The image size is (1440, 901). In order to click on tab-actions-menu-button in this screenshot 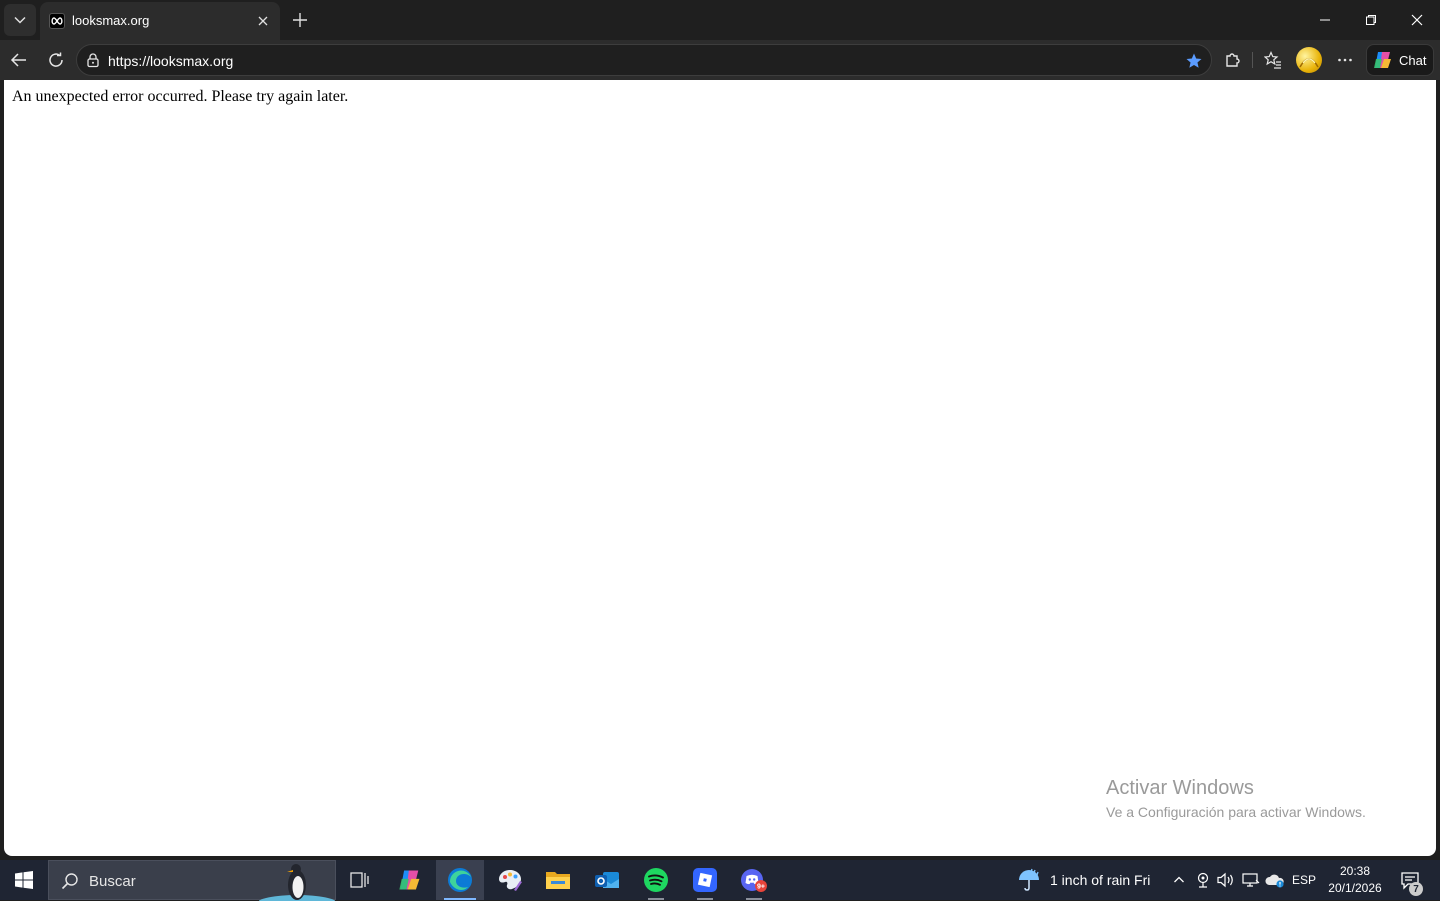, I will do `click(20, 20)`.